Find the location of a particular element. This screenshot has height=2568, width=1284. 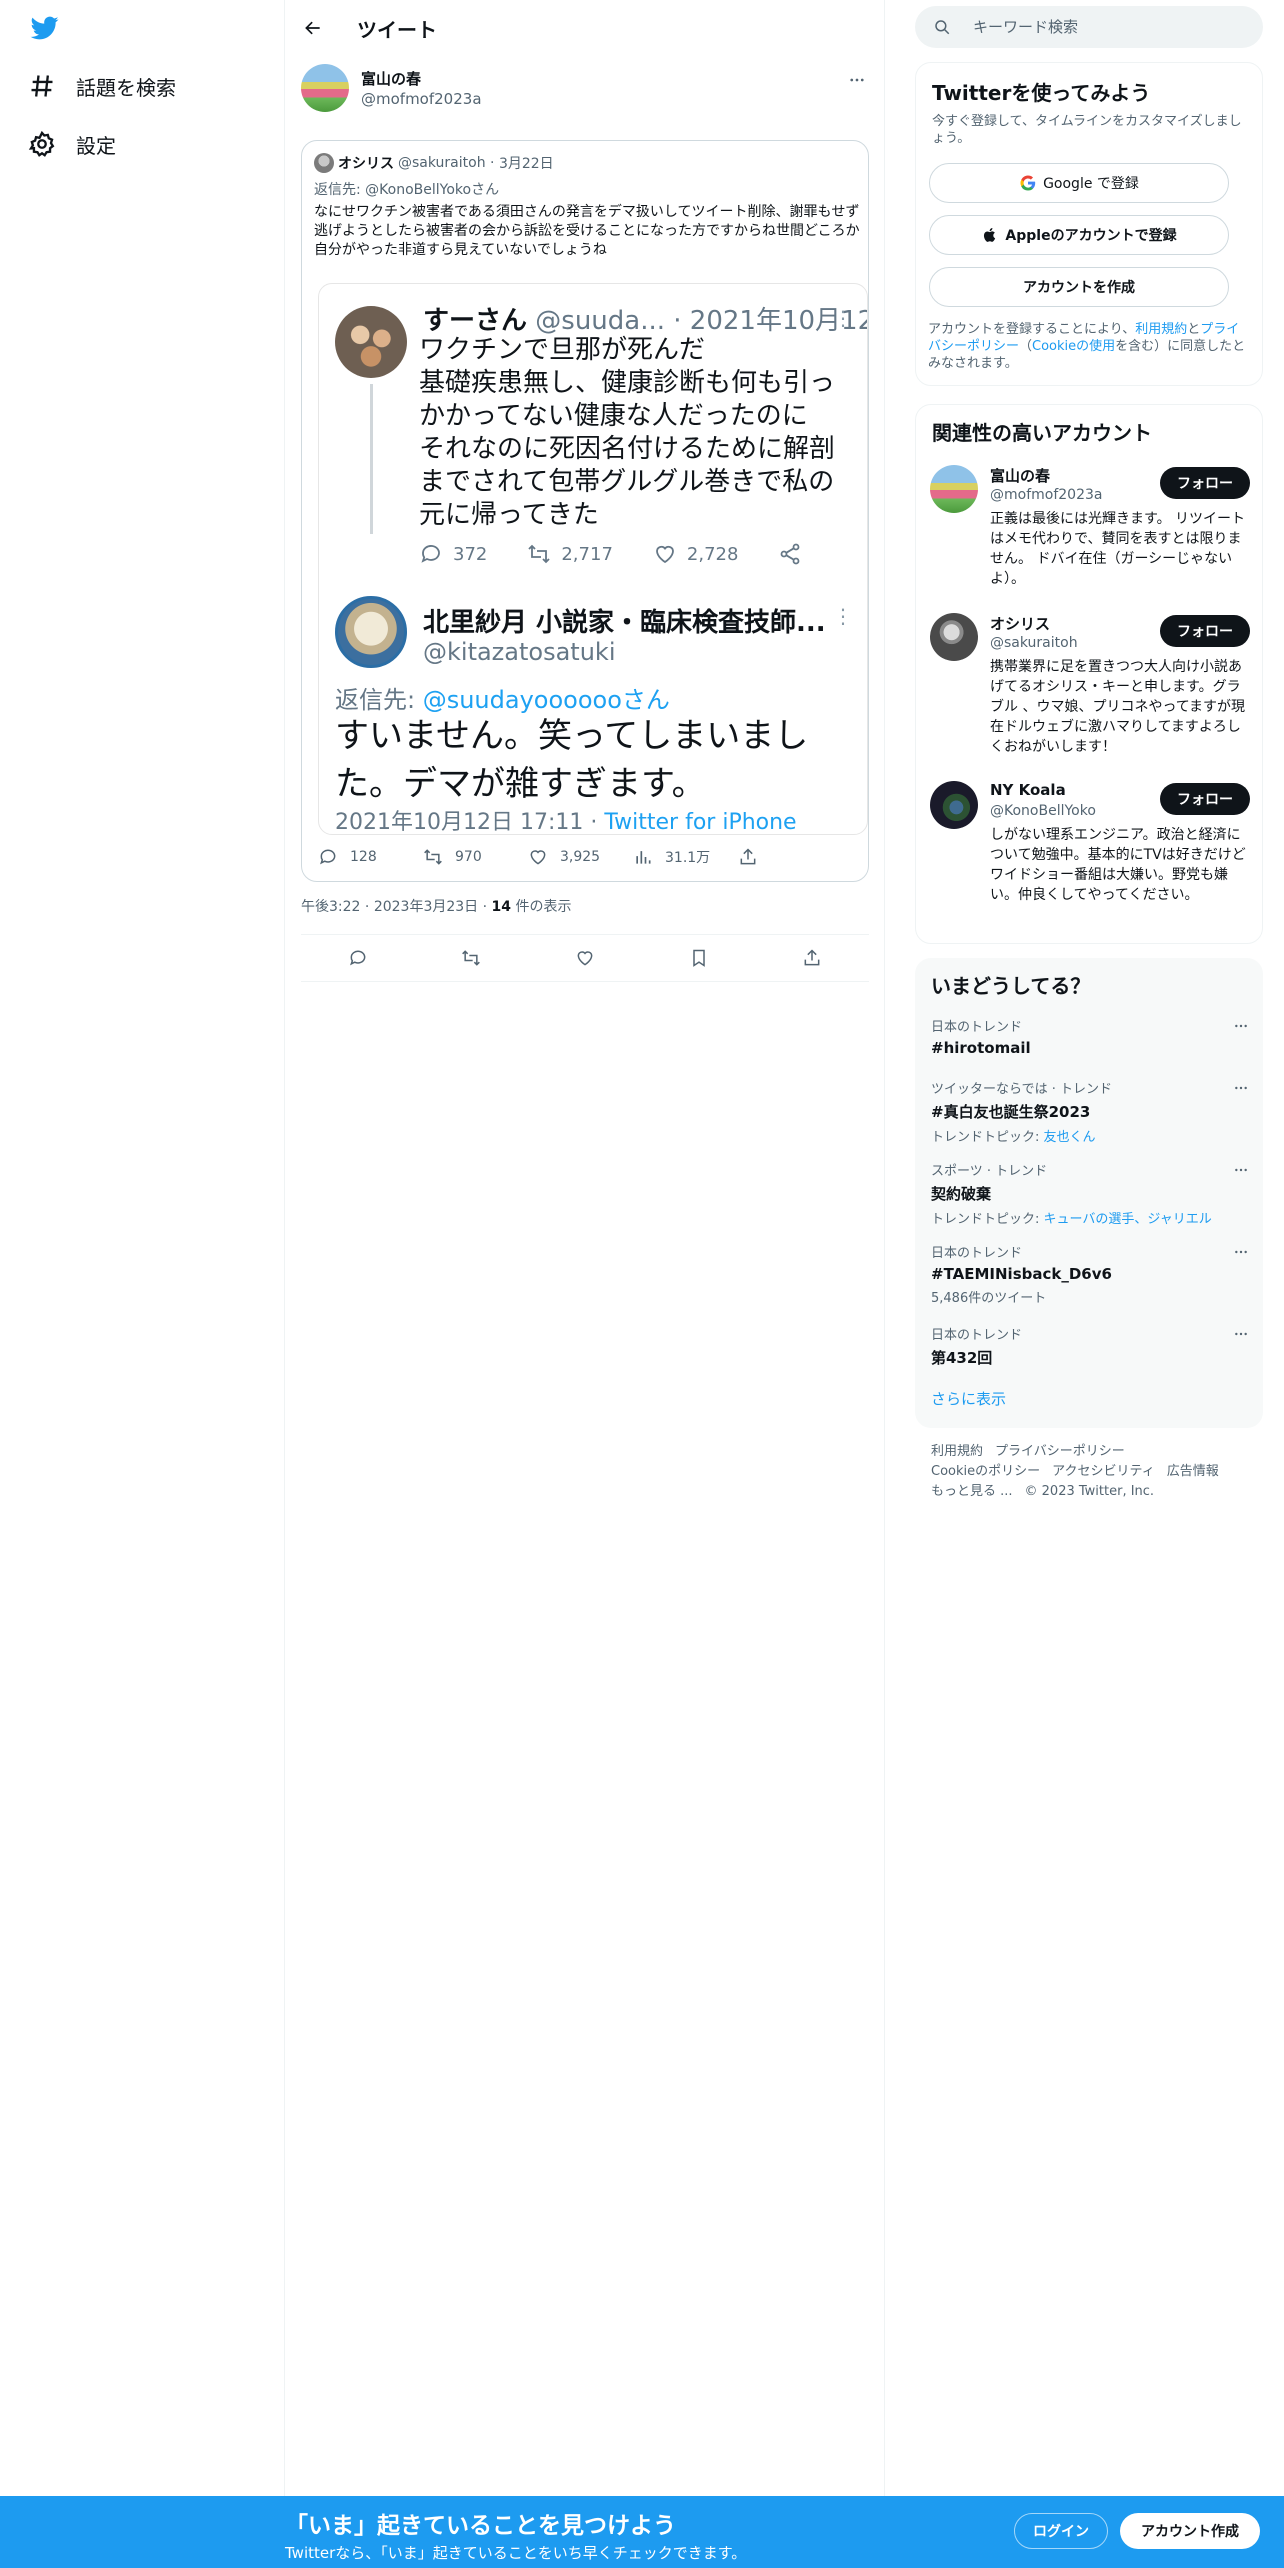

back-button is located at coordinates (313, 28).